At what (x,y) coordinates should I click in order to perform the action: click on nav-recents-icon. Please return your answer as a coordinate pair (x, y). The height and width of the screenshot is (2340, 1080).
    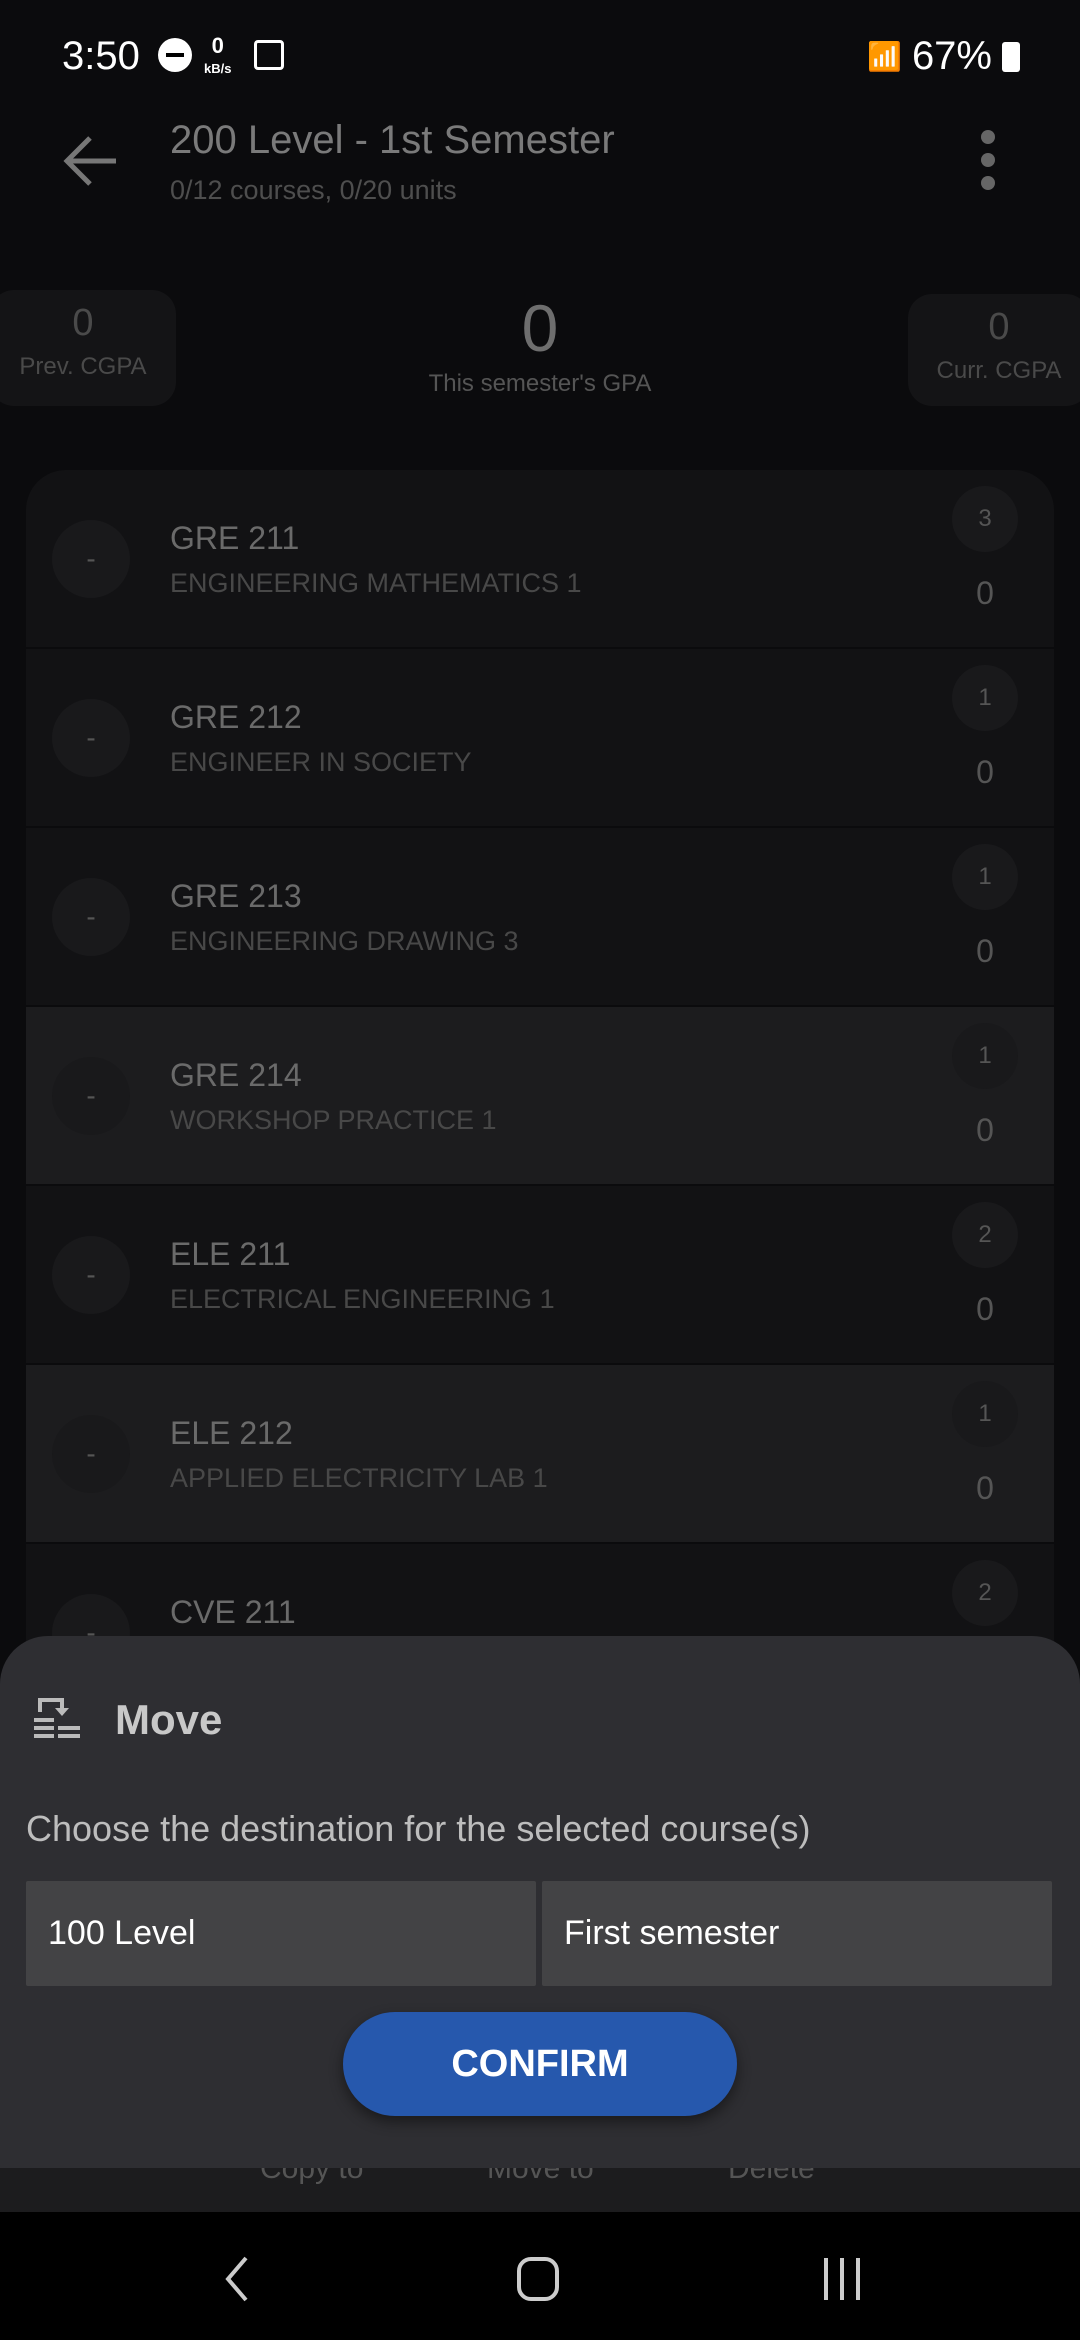
    Looking at the image, I should click on (843, 2279).